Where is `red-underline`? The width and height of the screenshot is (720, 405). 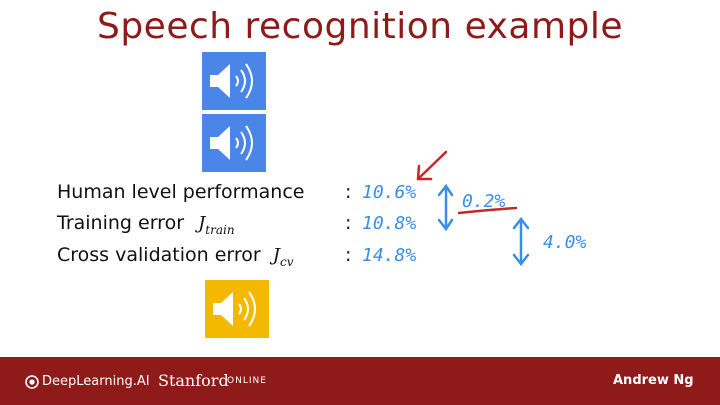
red-underline is located at coordinates (487, 210).